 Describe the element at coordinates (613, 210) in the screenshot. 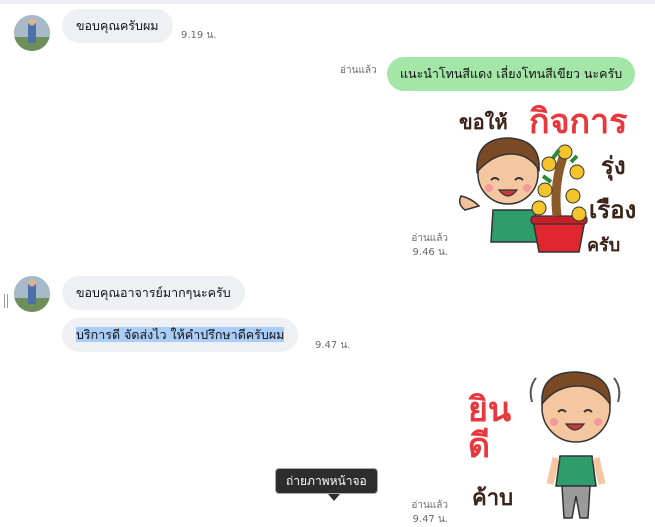

I see `sticker-word: เรือง` at that location.